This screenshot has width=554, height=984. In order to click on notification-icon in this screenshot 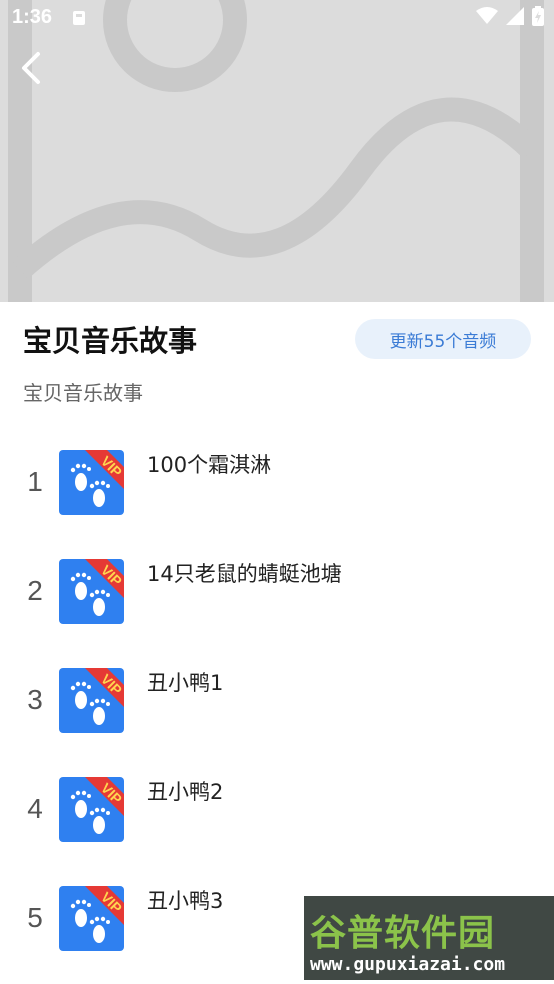, I will do `click(79, 20)`.